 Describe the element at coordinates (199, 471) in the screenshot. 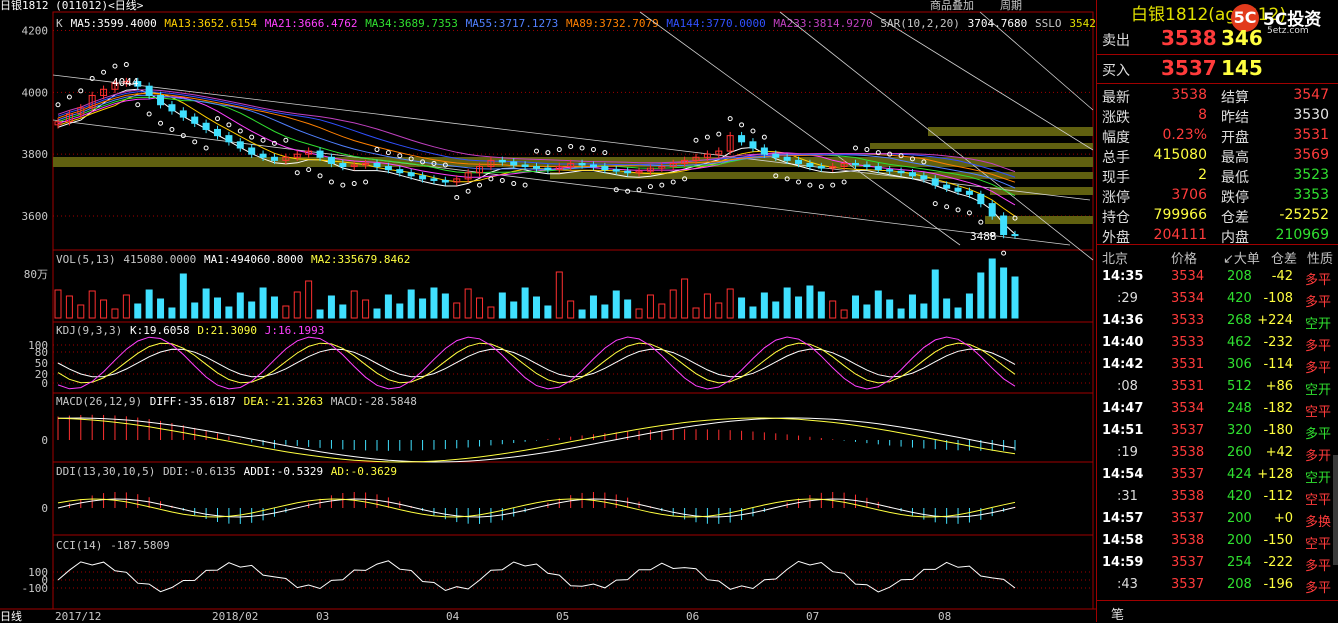

I see `indicator-header-item: DDI:-0.6135` at that location.